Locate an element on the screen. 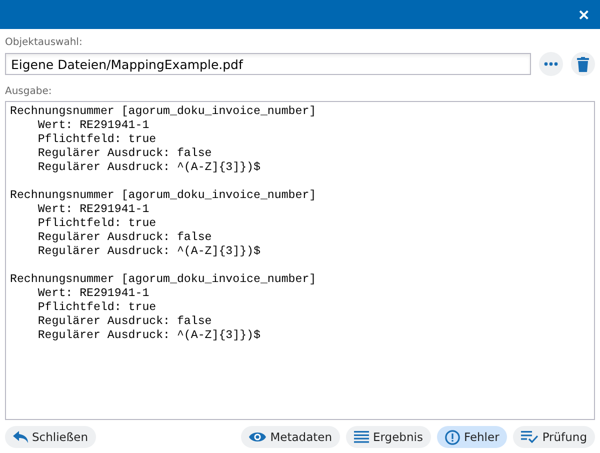  close-button: ✕ is located at coordinates (584, 14).